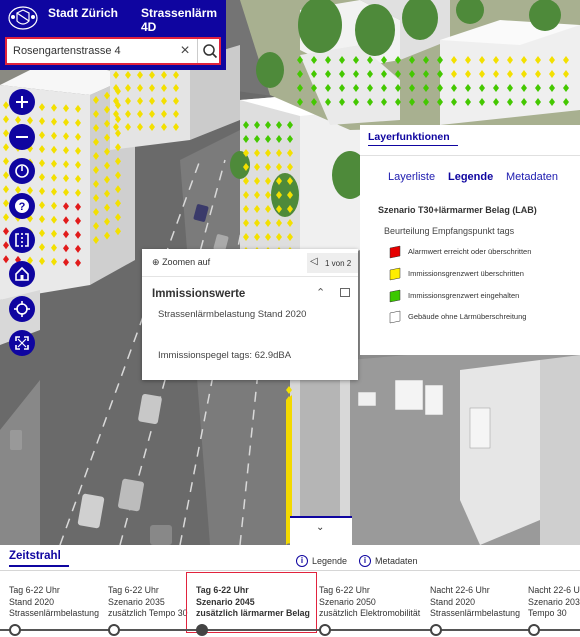 The width and height of the screenshot is (580, 637). I want to click on zoom-to-link: ⊕ Zoomen auf, so click(181, 262).